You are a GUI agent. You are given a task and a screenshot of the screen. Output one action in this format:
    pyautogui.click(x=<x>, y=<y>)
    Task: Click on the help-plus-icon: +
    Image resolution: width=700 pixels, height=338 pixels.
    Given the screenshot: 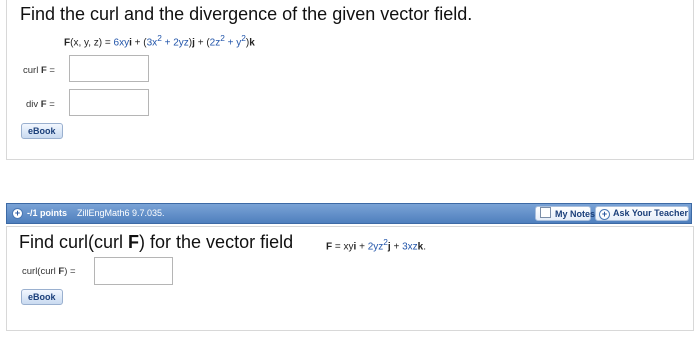 What is the action you would take?
    pyautogui.click(x=604, y=214)
    